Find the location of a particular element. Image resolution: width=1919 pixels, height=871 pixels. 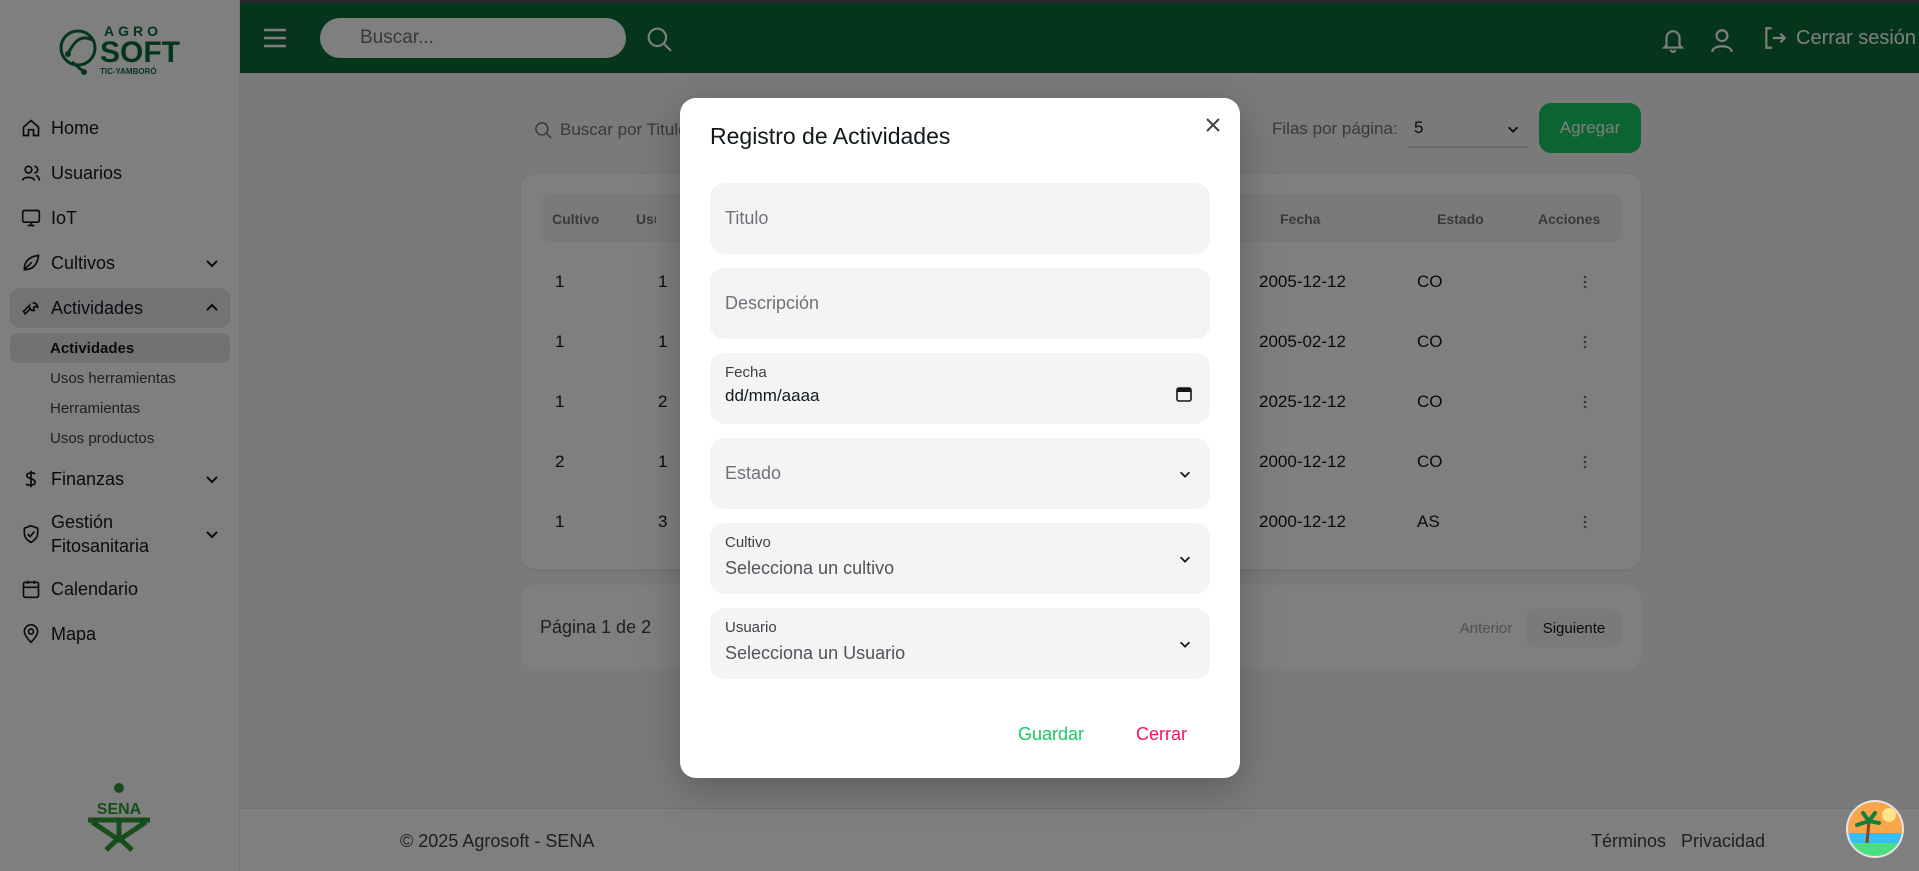

fecha-label: Fecha is located at coordinates (746, 372).